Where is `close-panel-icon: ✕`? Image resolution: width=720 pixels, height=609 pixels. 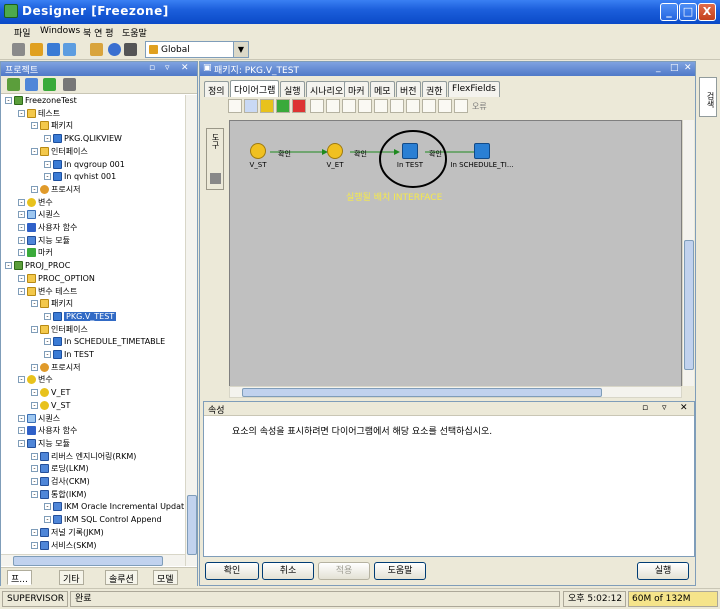 close-panel-icon: ✕ is located at coordinates (185, 68).